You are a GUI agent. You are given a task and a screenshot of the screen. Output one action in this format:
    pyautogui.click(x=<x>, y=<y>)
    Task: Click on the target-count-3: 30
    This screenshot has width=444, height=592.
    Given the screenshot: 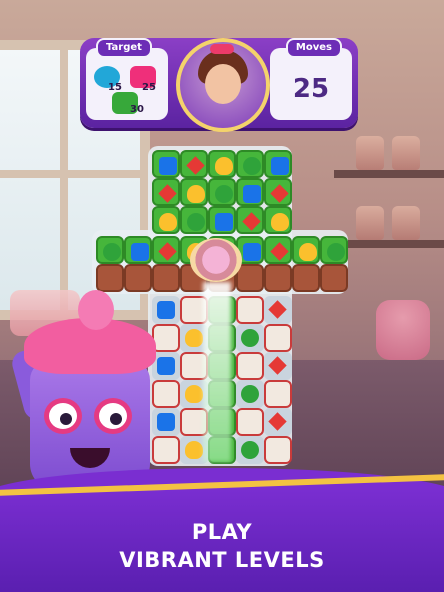 What is the action you would take?
    pyautogui.click(x=137, y=109)
    